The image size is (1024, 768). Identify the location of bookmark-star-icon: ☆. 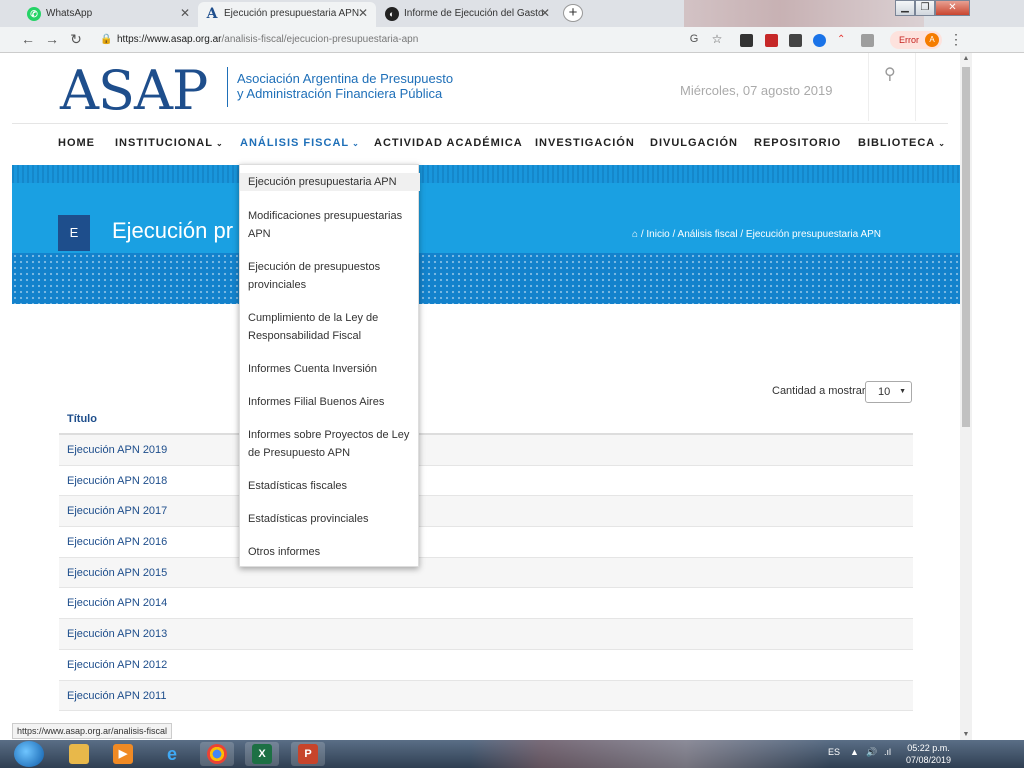
(717, 39).